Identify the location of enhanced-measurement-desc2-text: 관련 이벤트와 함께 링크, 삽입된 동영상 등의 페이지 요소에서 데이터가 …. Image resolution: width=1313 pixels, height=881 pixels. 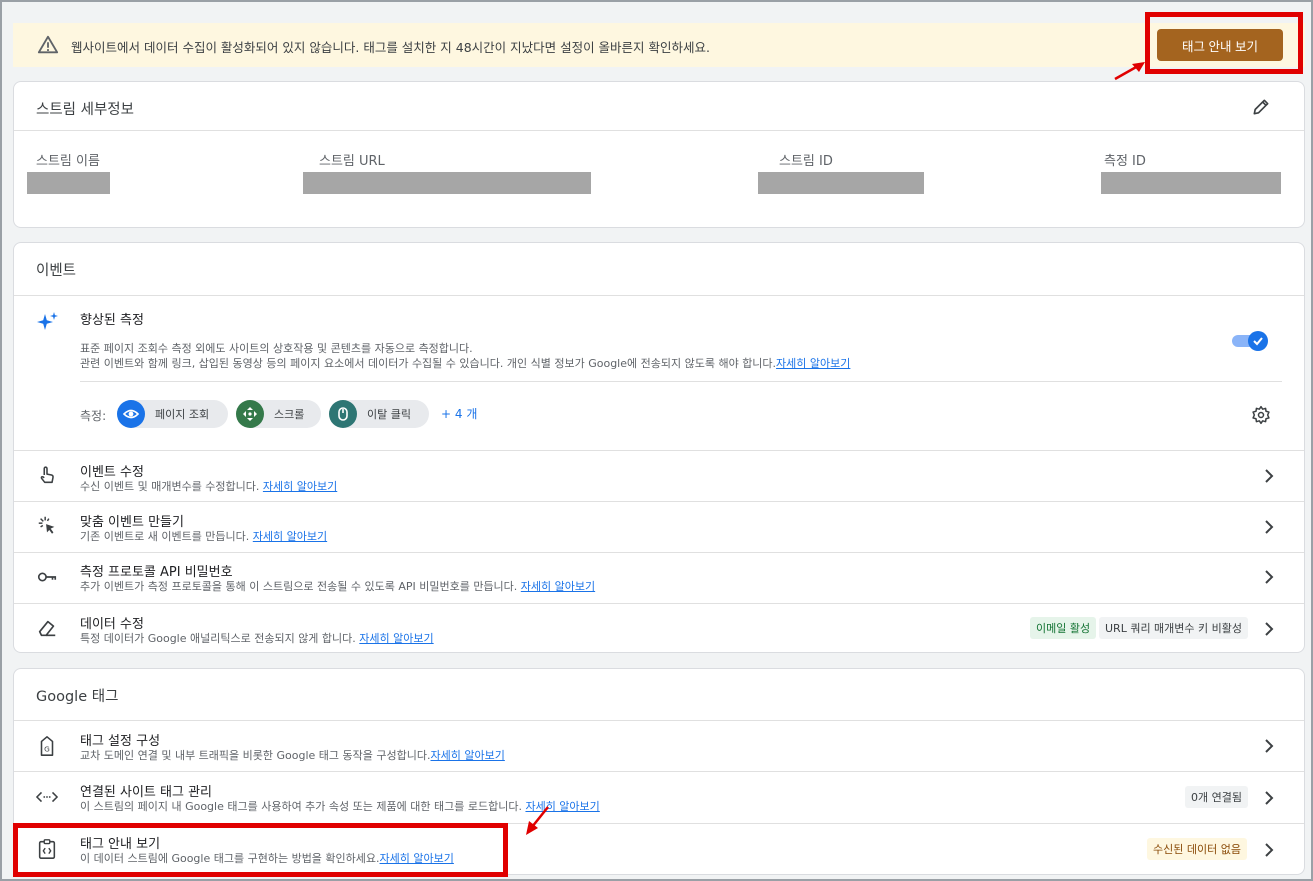
(428, 363).